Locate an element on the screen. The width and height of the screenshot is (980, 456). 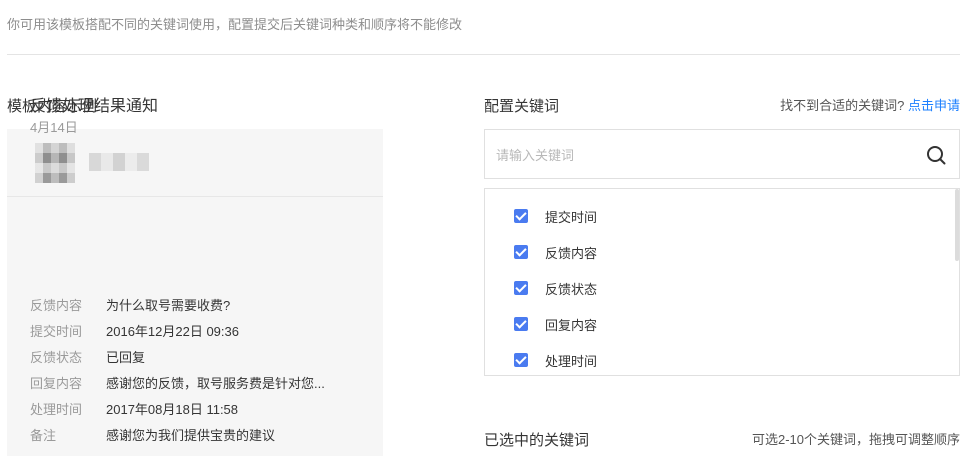
apply-keyword-link: 点击申请 is located at coordinates (934, 105).